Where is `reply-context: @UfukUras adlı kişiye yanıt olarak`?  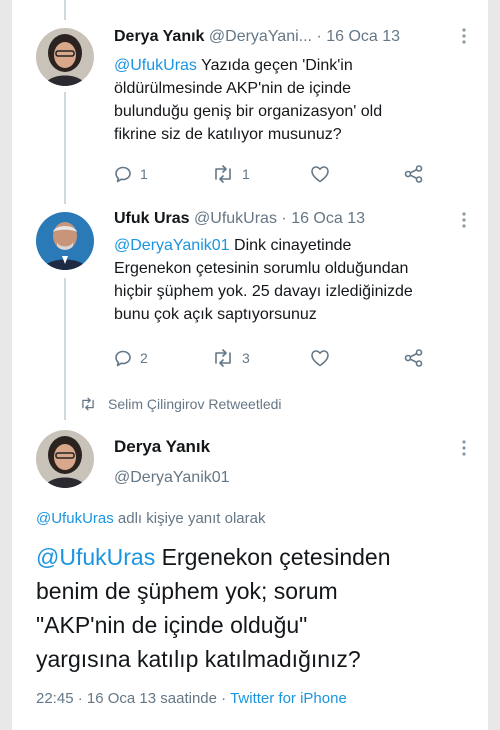
reply-context: @UfukUras adlı kişiye yanıt olarak is located at coordinates (151, 518).